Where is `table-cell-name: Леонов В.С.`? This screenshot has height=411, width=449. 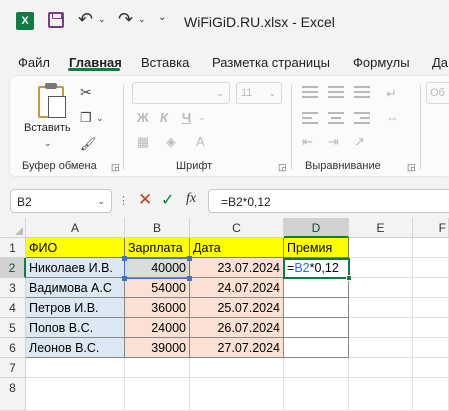 table-cell-name: Леонов В.С. is located at coordinates (75, 348).